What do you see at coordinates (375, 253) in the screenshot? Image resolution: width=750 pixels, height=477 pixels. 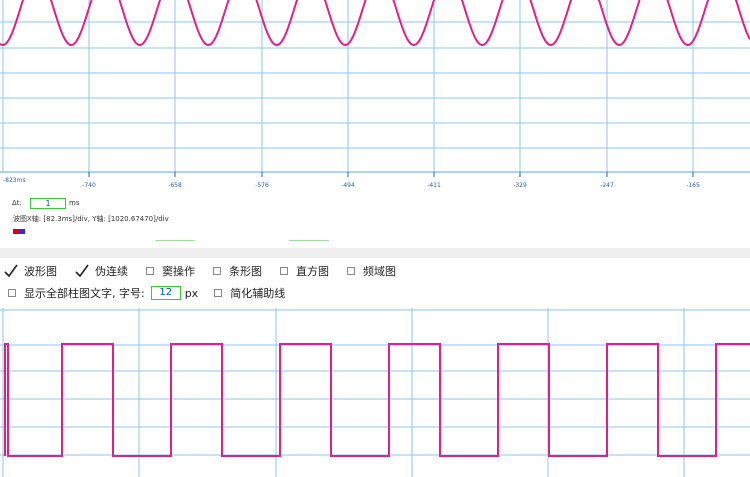 I see `panel-separator` at bounding box center [375, 253].